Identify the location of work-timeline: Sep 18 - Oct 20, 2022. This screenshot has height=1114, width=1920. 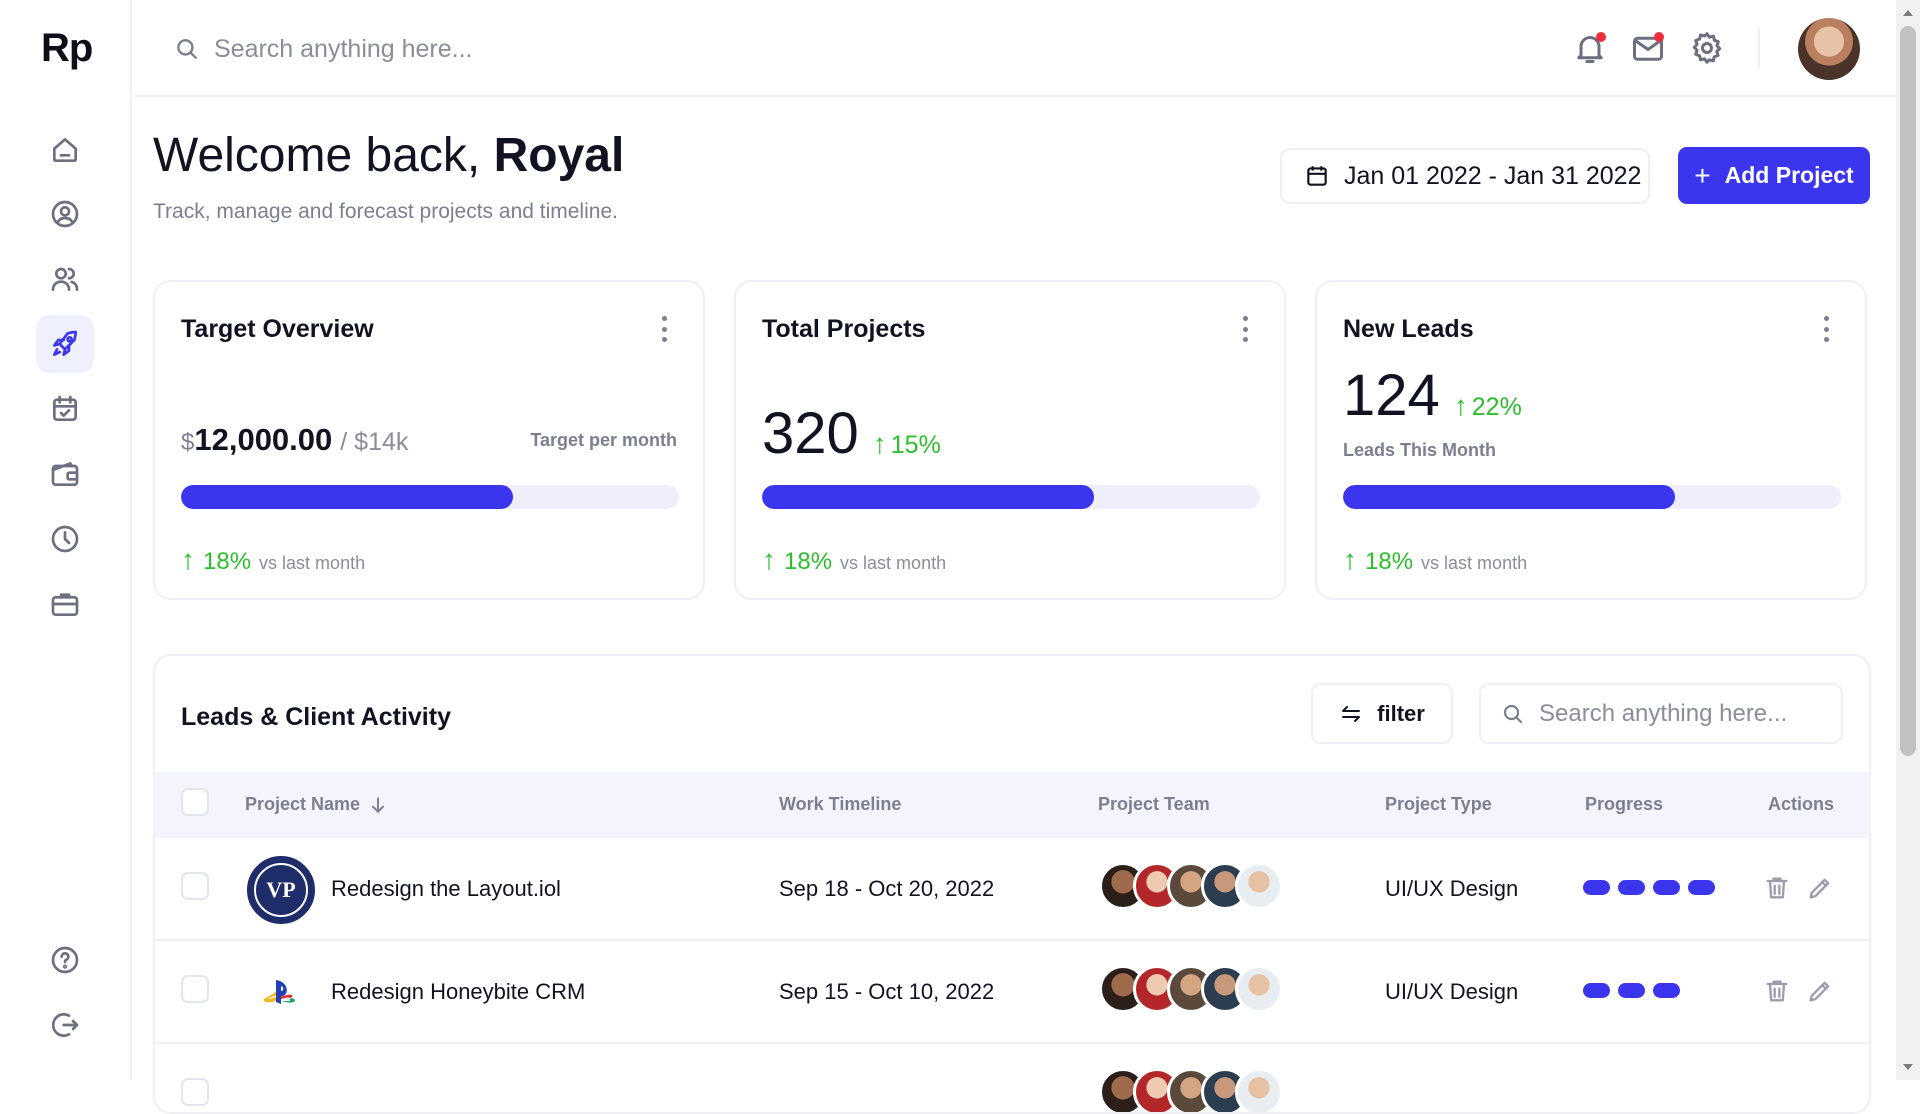
(887, 888).